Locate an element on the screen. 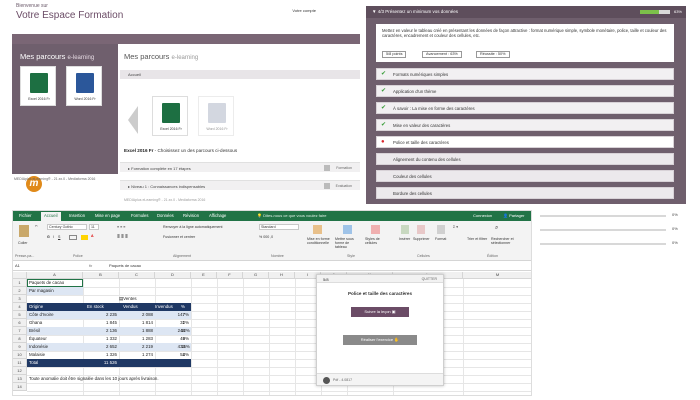 This screenshot has width=700, height=400. value-cell: 7% is located at coordinates (185, 315).